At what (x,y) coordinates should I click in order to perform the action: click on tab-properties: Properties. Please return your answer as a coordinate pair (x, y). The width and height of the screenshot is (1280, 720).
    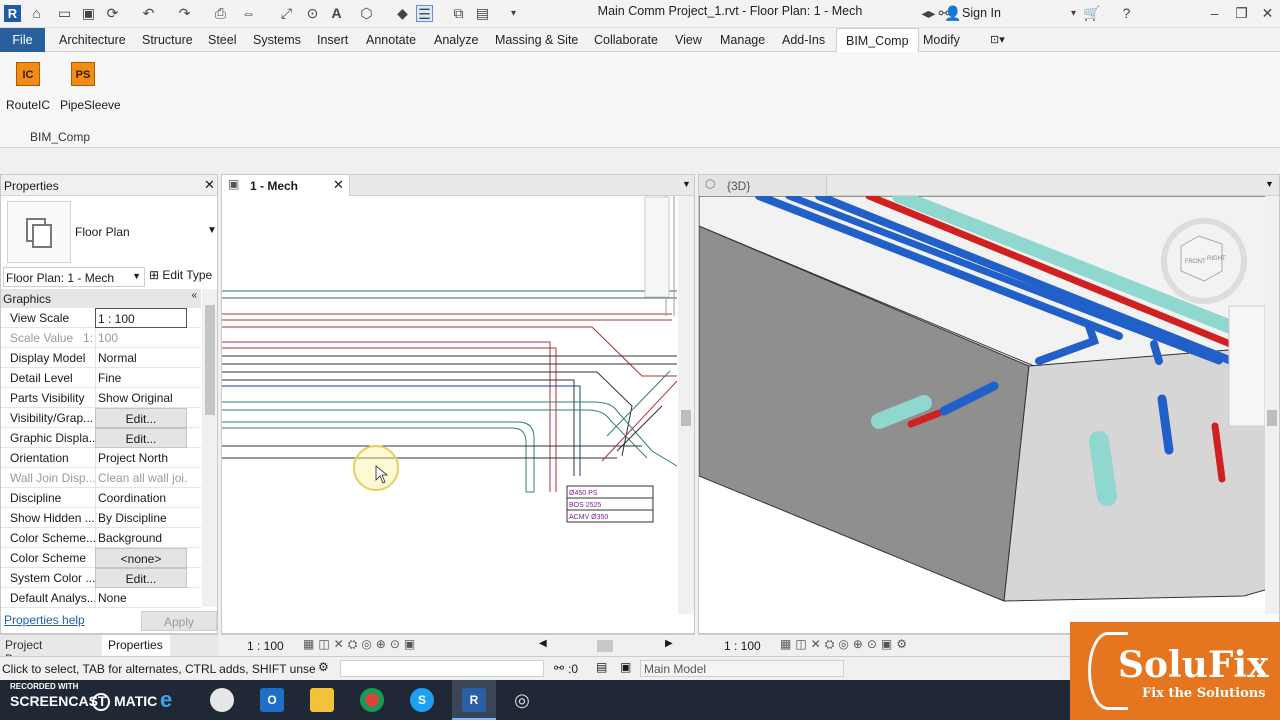
    Looking at the image, I should click on (136, 645).